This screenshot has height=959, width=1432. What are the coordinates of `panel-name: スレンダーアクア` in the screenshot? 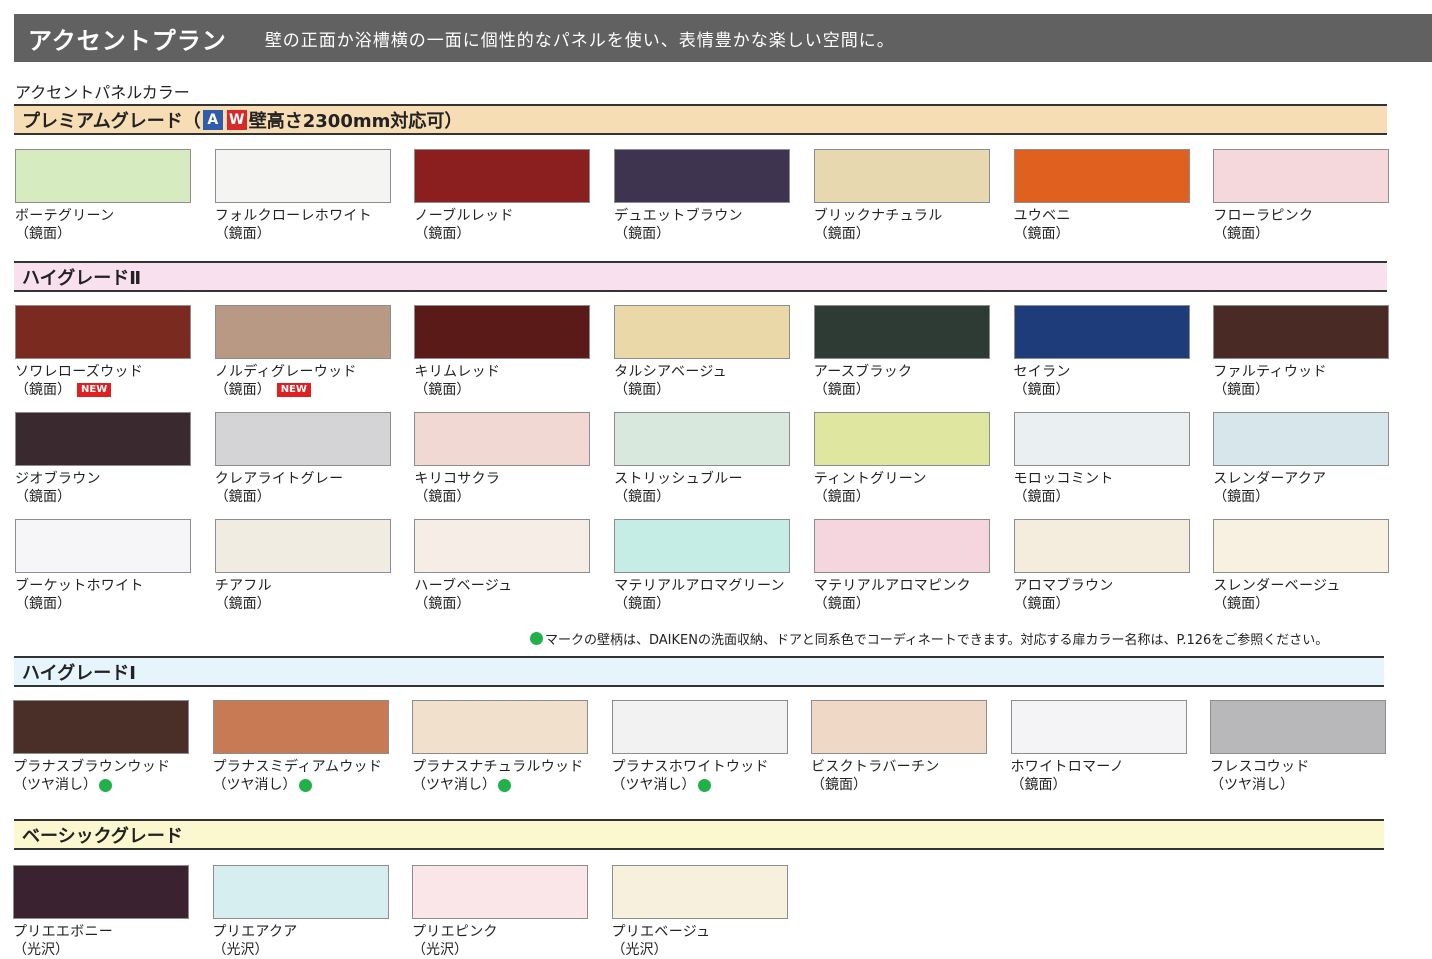 It's located at (1270, 479).